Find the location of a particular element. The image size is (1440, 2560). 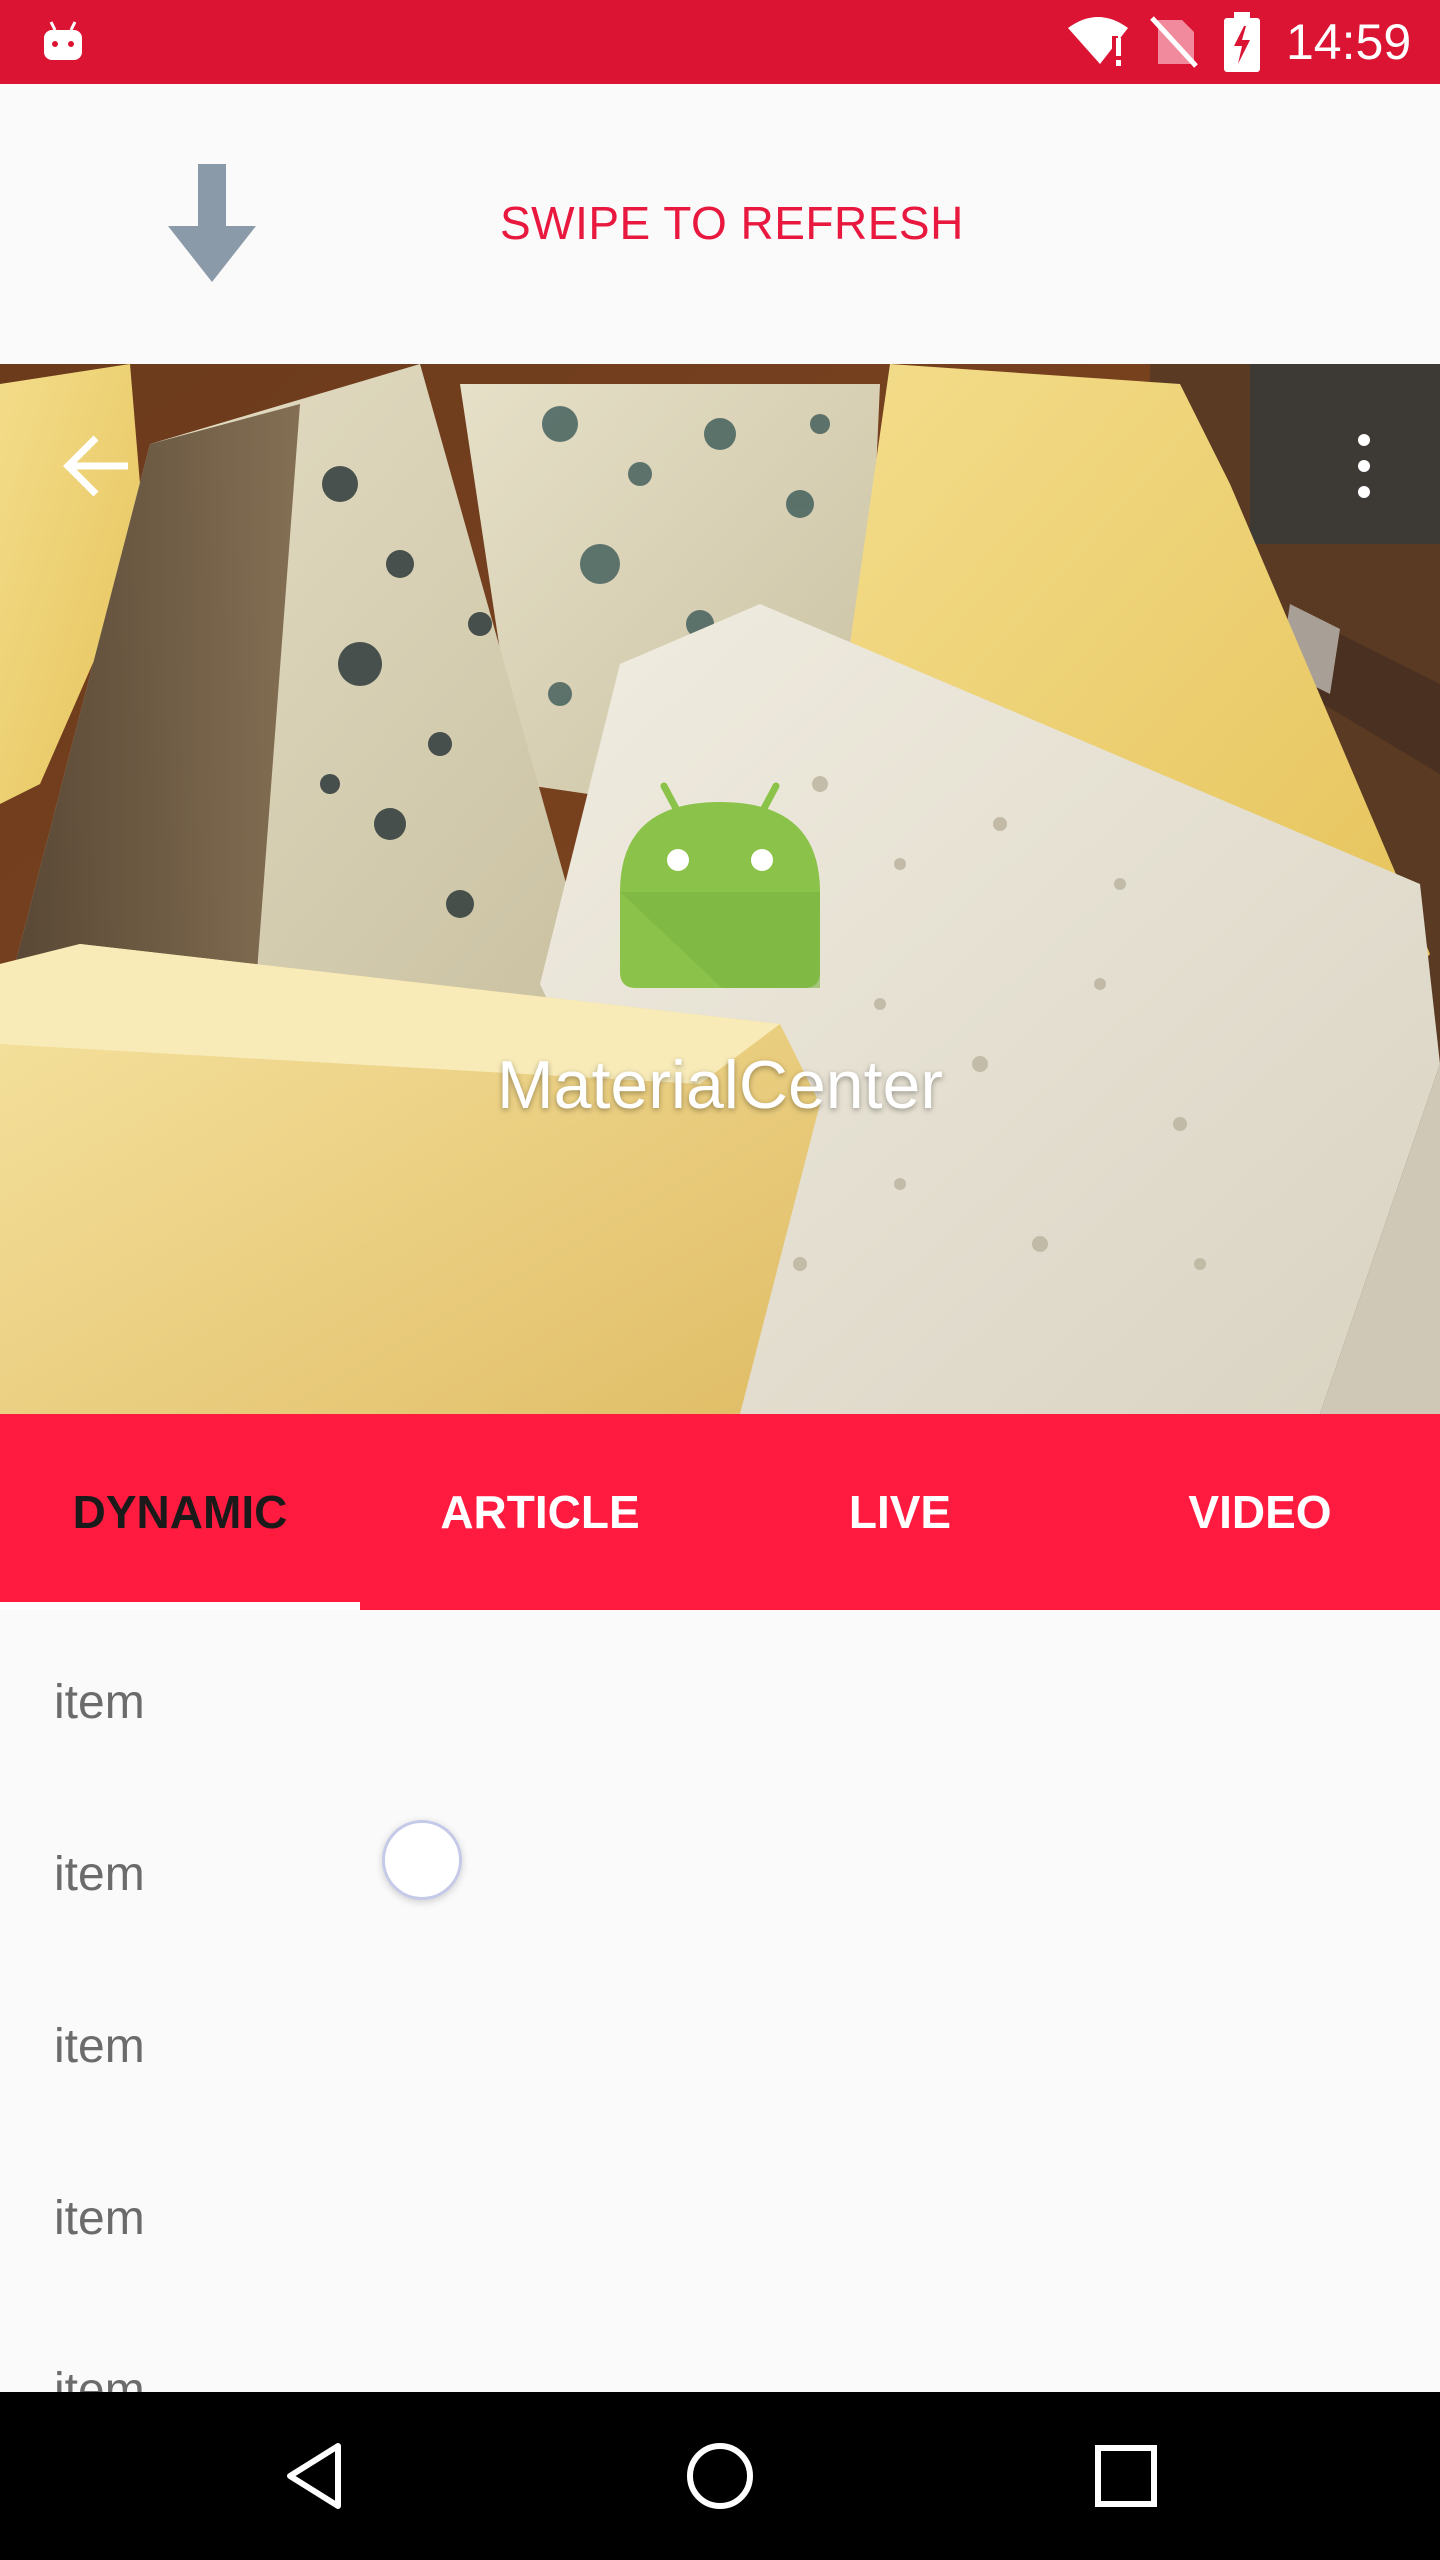

arrow-down-icon is located at coordinates (212, 223).